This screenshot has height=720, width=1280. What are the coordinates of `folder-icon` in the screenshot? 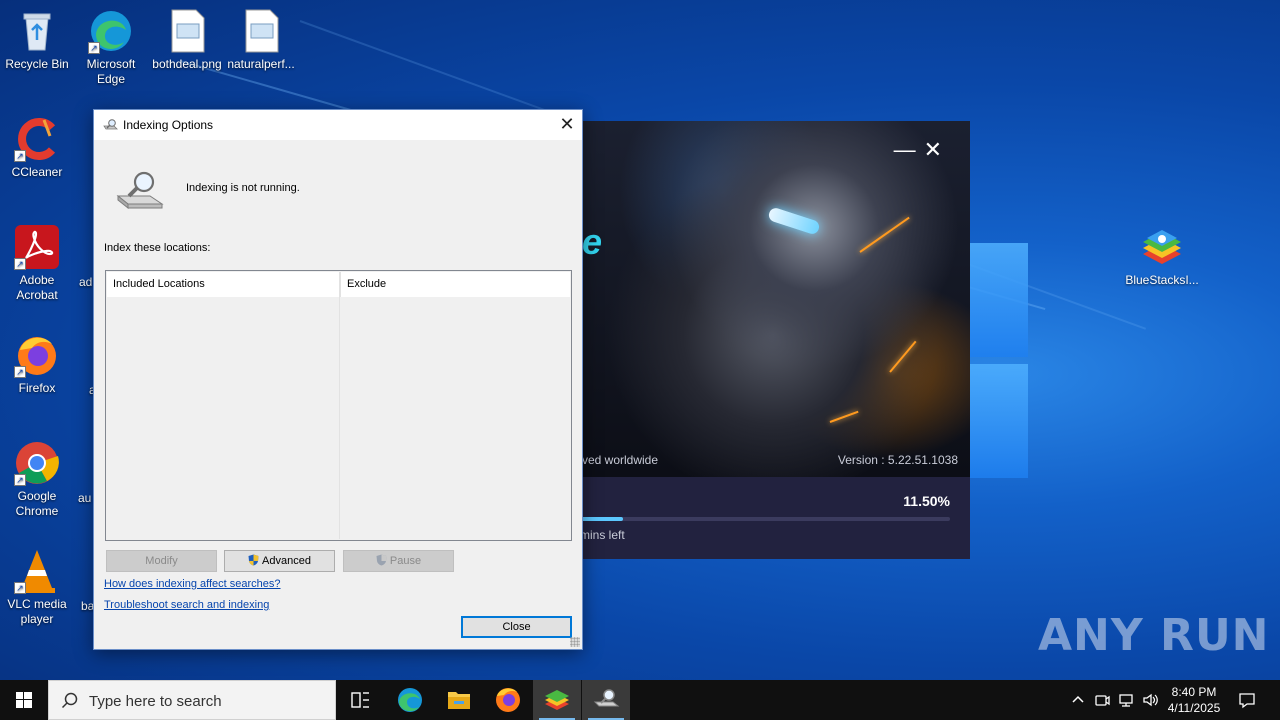 It's located at (459, 700).